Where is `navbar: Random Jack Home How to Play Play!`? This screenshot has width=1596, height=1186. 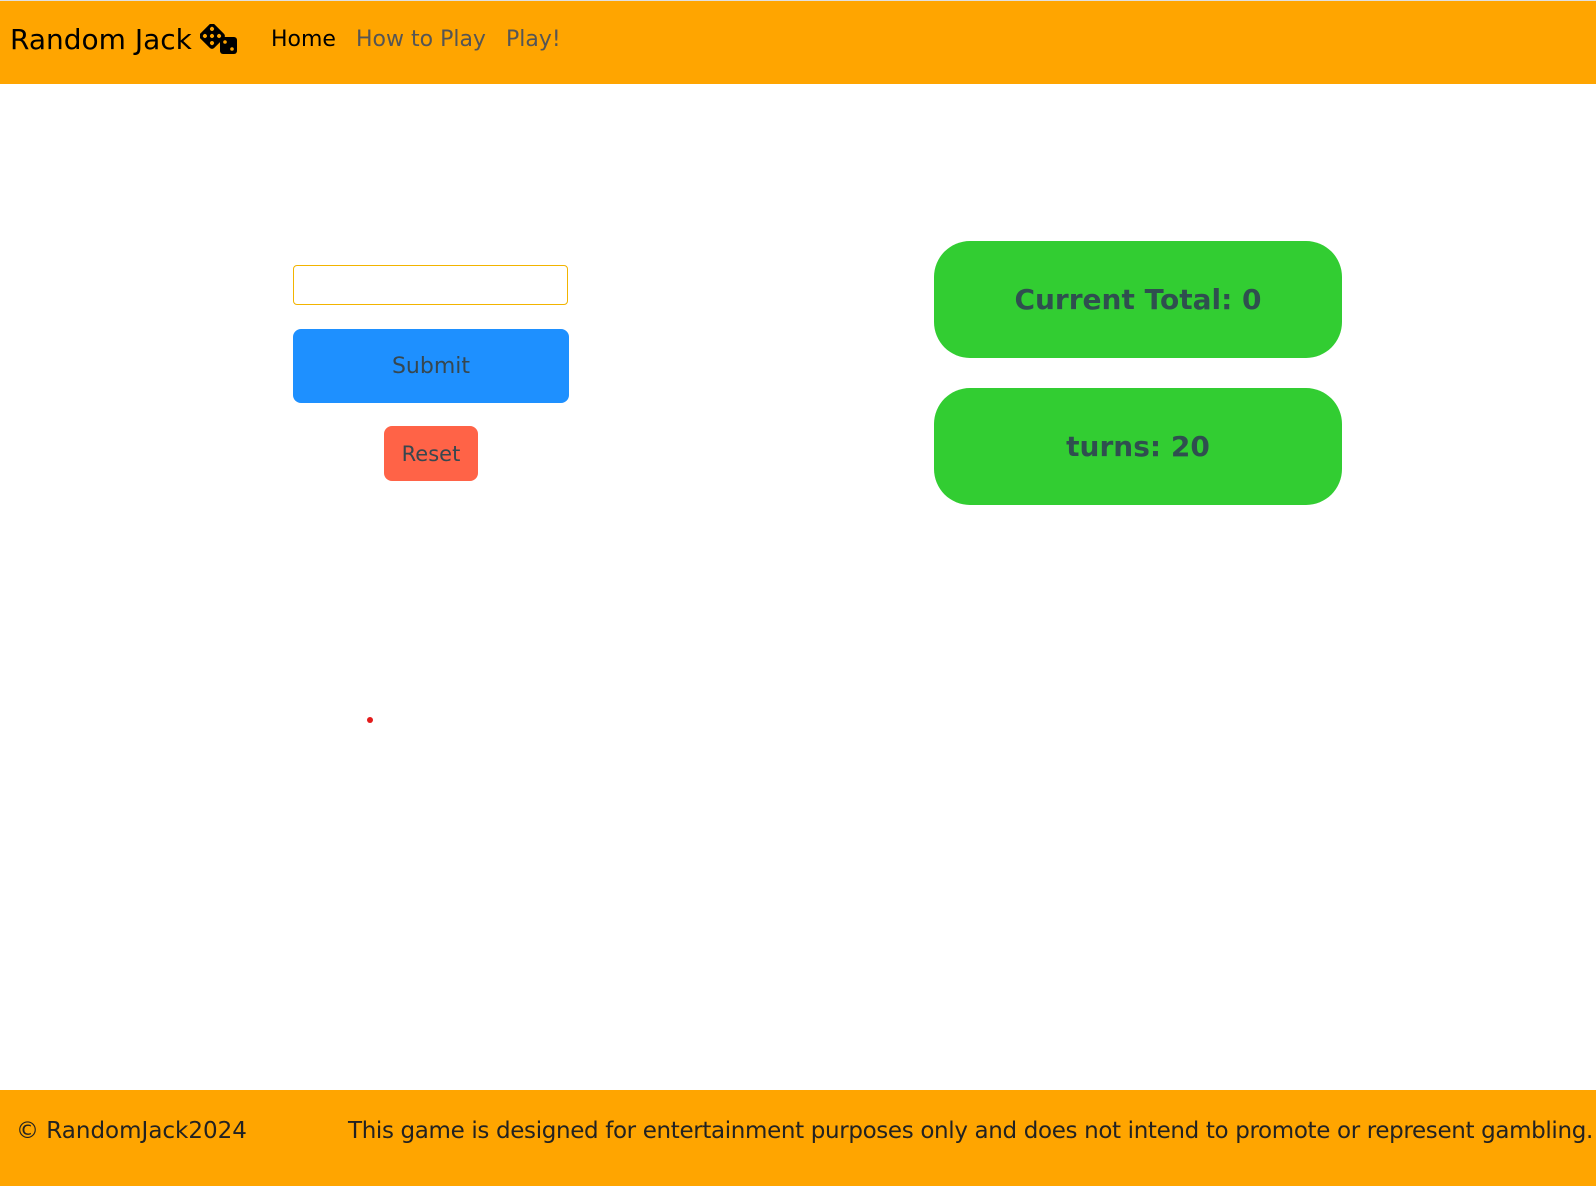
navbar: Random Jack Home How to Play Play! is located at coordinates (798, 42).